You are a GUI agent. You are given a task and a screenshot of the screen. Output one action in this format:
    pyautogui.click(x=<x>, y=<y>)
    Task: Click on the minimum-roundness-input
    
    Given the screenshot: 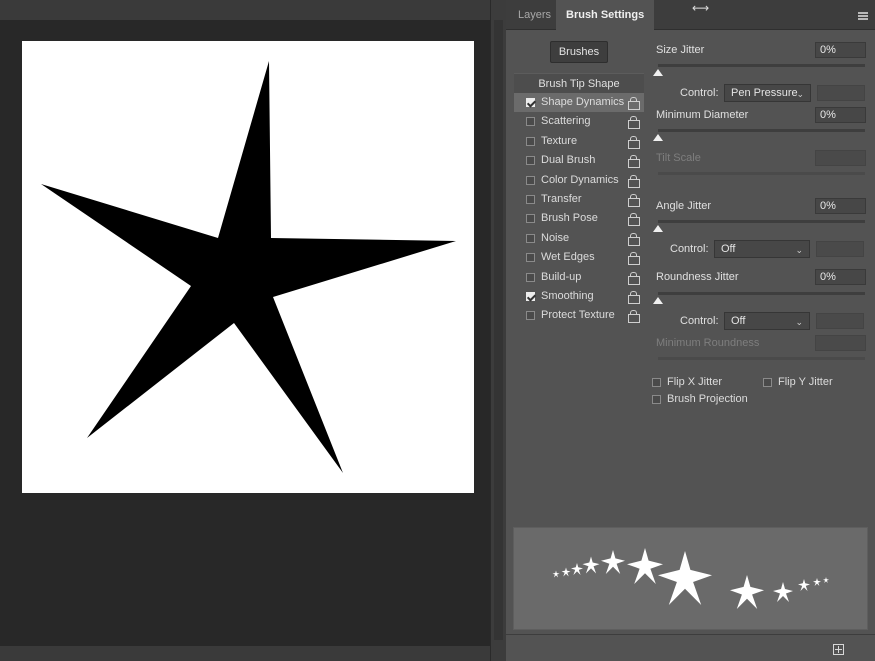 What is the action you would take?
    pyautogui.click(x=840, y=343)
    